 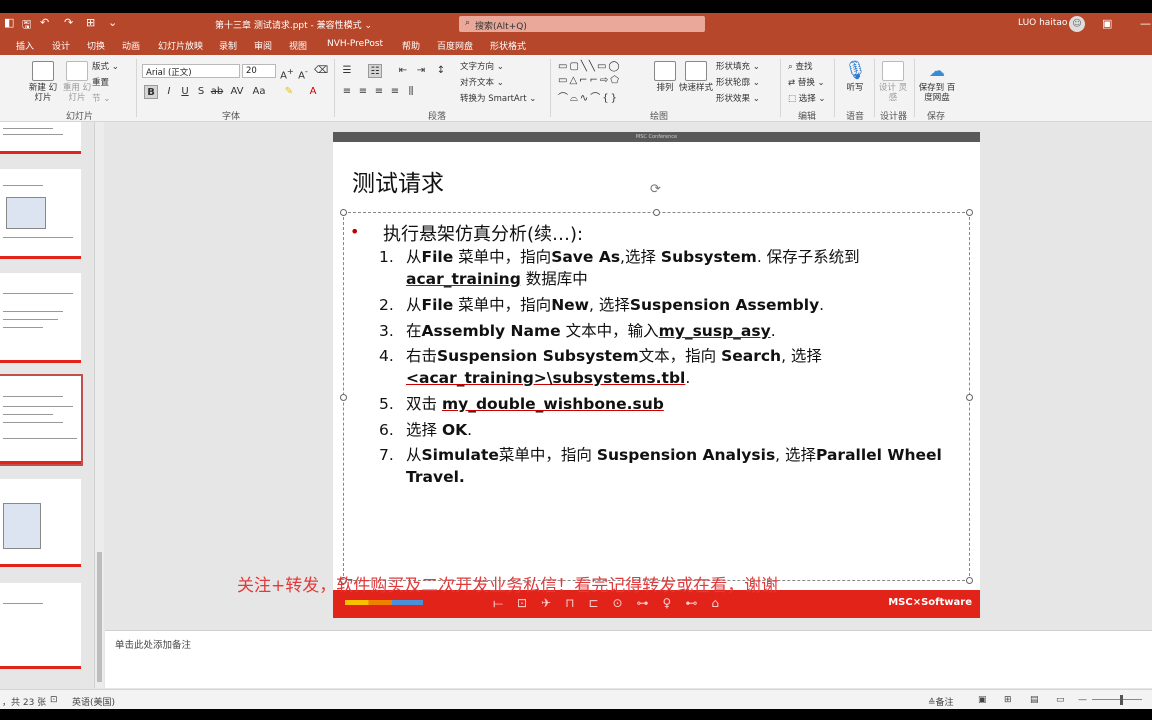 What do you see at coordinates (1121, 700) in the screenshot?
I see `zoom-slider-thumb` at bounding box center [1121, 700].